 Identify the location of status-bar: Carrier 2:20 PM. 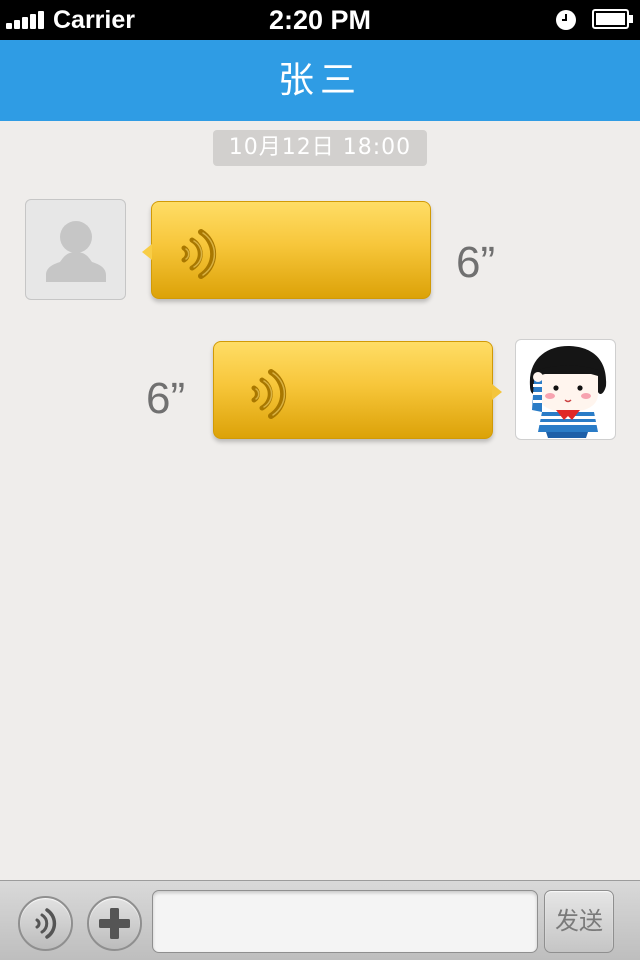
(320, 20).